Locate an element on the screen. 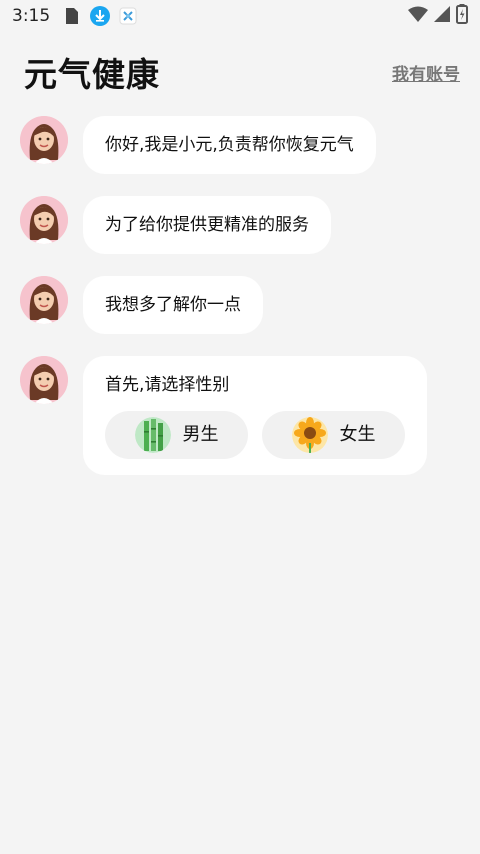 The height and width of the screenshot is (854, 480). female-option-button: 女生 is located at coordinates (333, 435).